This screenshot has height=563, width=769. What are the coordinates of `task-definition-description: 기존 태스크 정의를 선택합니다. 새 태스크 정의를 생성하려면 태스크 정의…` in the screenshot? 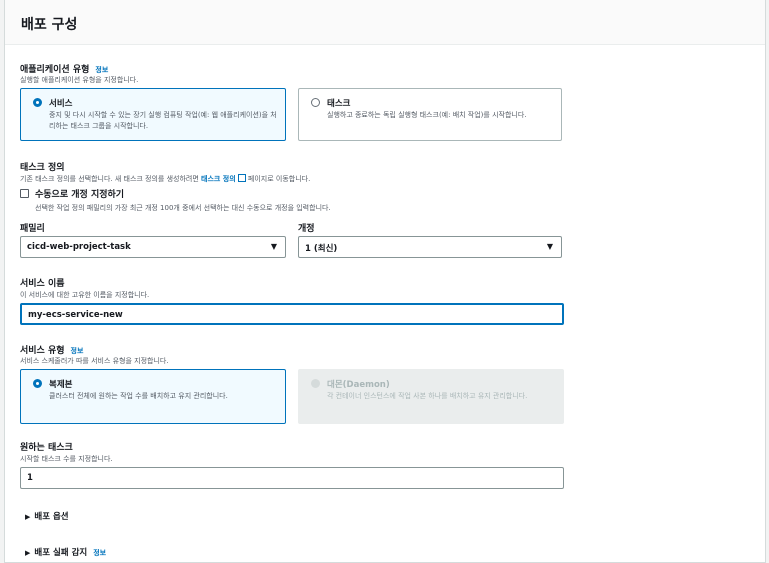 It's located at (165, 178).